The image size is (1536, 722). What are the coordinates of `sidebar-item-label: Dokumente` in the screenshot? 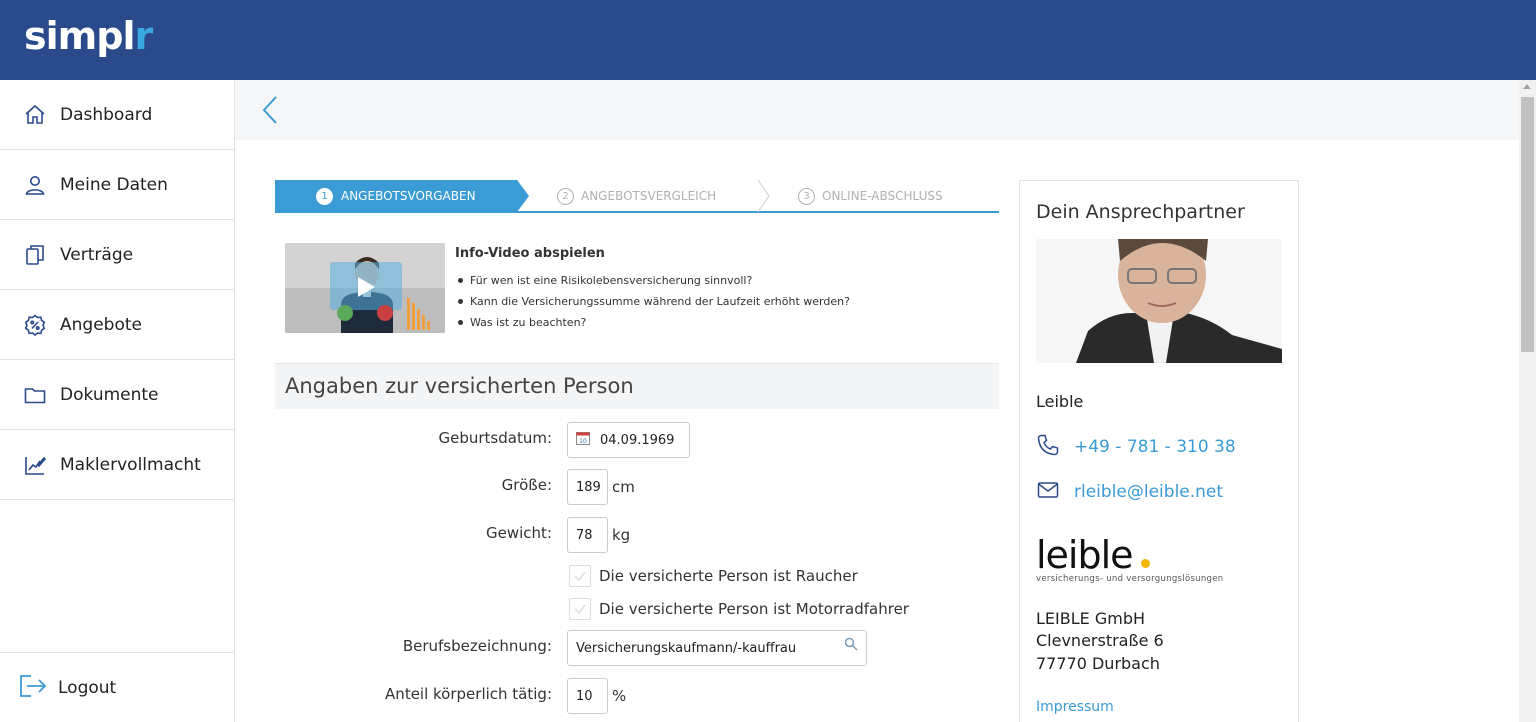 It's located at (109, 394).